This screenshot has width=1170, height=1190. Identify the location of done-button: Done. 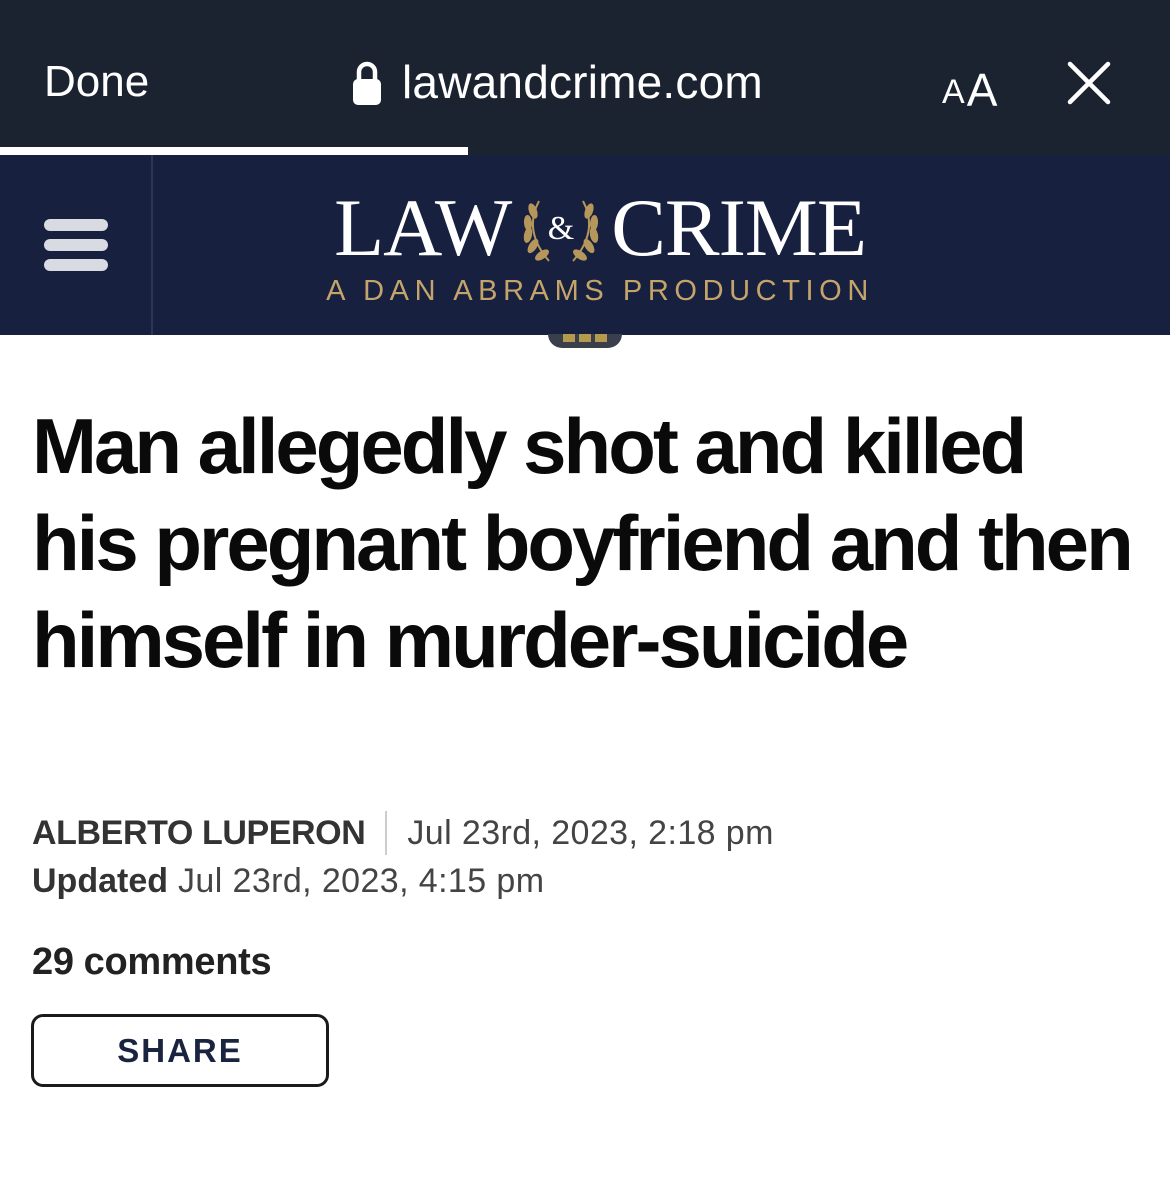
(96, 82).